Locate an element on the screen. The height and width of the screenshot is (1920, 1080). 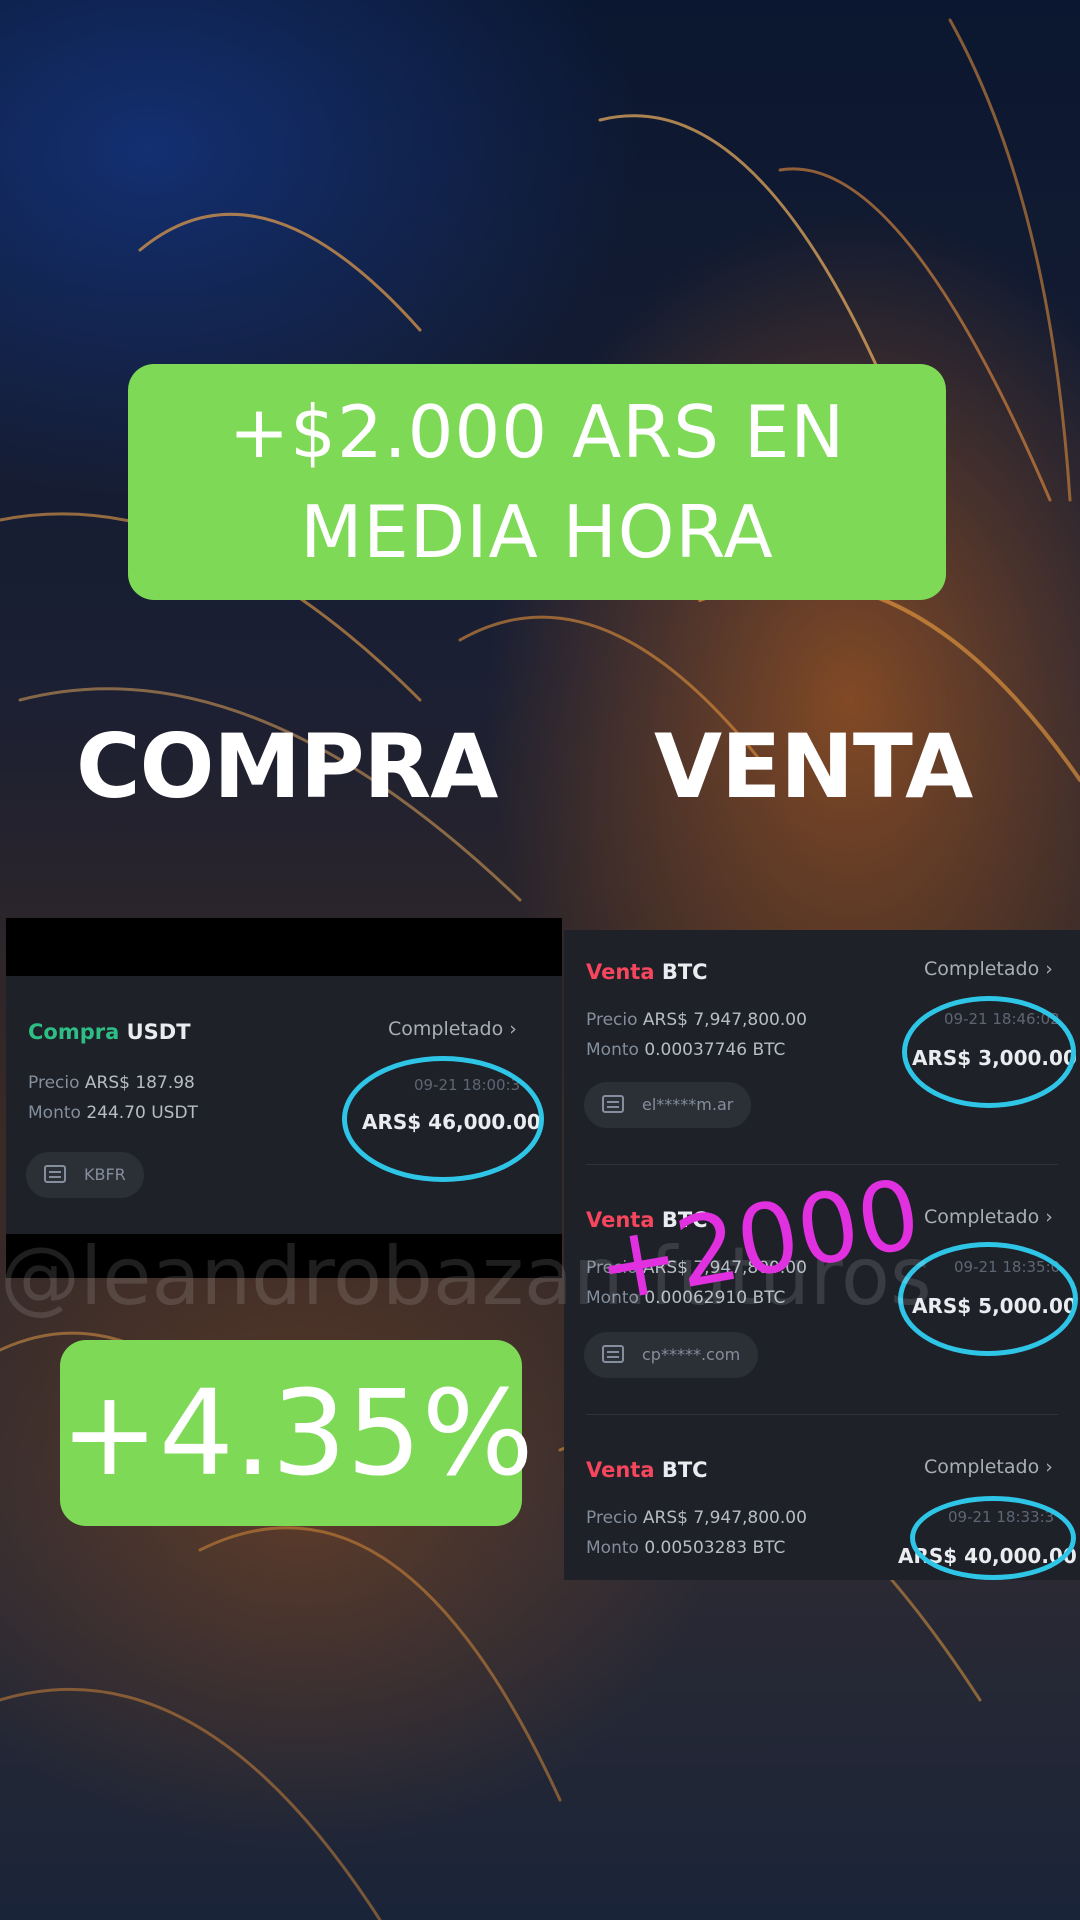
counterparty-name: cp*****.com is located at coordinates (691, 1354).